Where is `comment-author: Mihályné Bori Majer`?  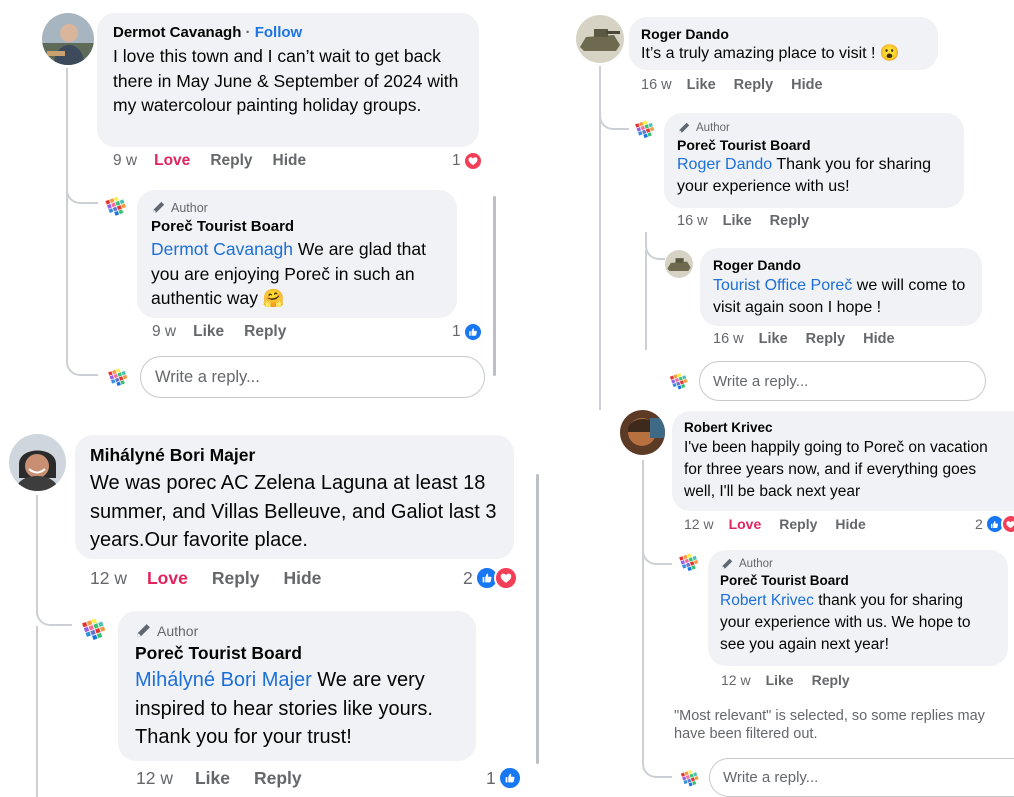
comment-author: Mihályné Bori Majer is located at coordinates (294, 455).